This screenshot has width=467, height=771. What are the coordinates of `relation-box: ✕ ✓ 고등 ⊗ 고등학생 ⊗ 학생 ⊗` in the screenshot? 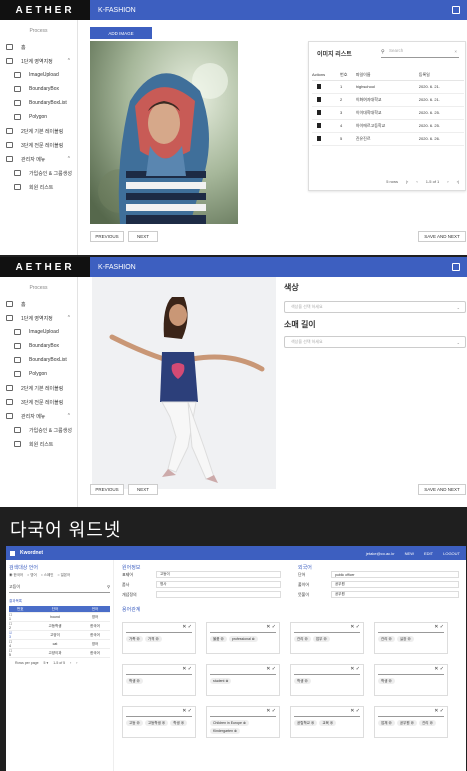 It's located at (159, 722).